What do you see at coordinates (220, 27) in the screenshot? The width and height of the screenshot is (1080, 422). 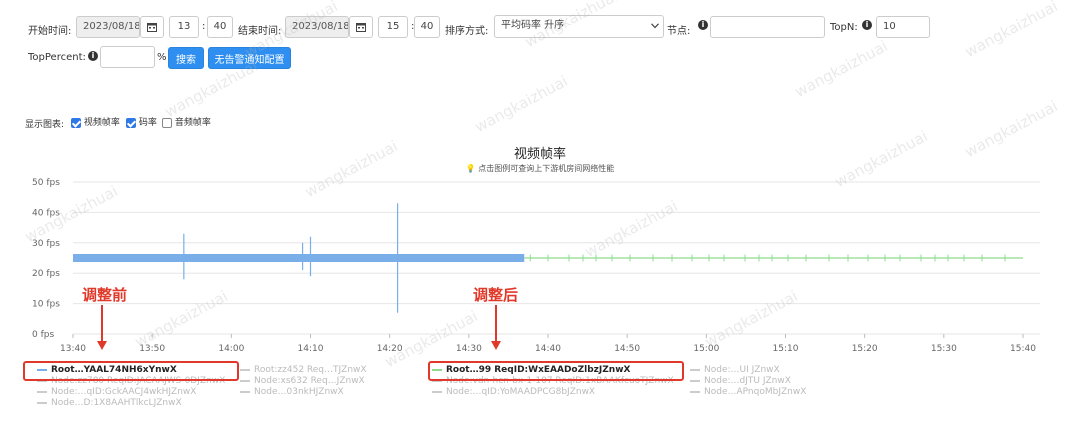 I see `start-minute-input: 40` at bounding box center [220, 27].